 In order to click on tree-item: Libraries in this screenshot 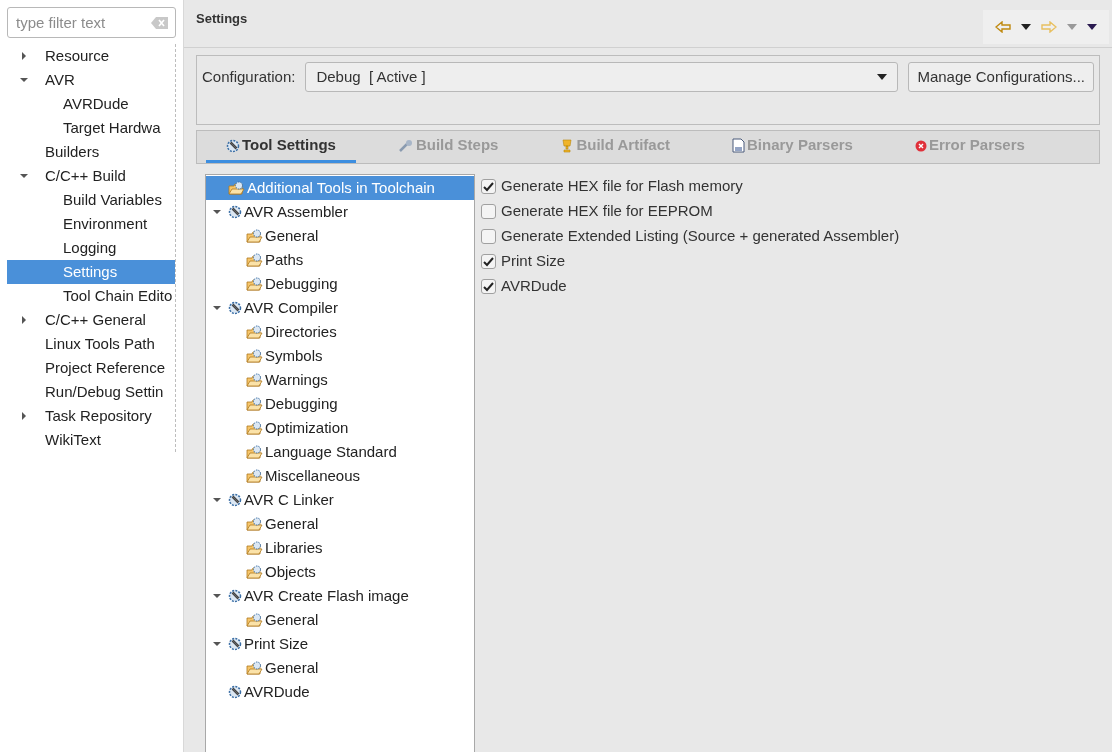, I will do `click(340, 548)`.